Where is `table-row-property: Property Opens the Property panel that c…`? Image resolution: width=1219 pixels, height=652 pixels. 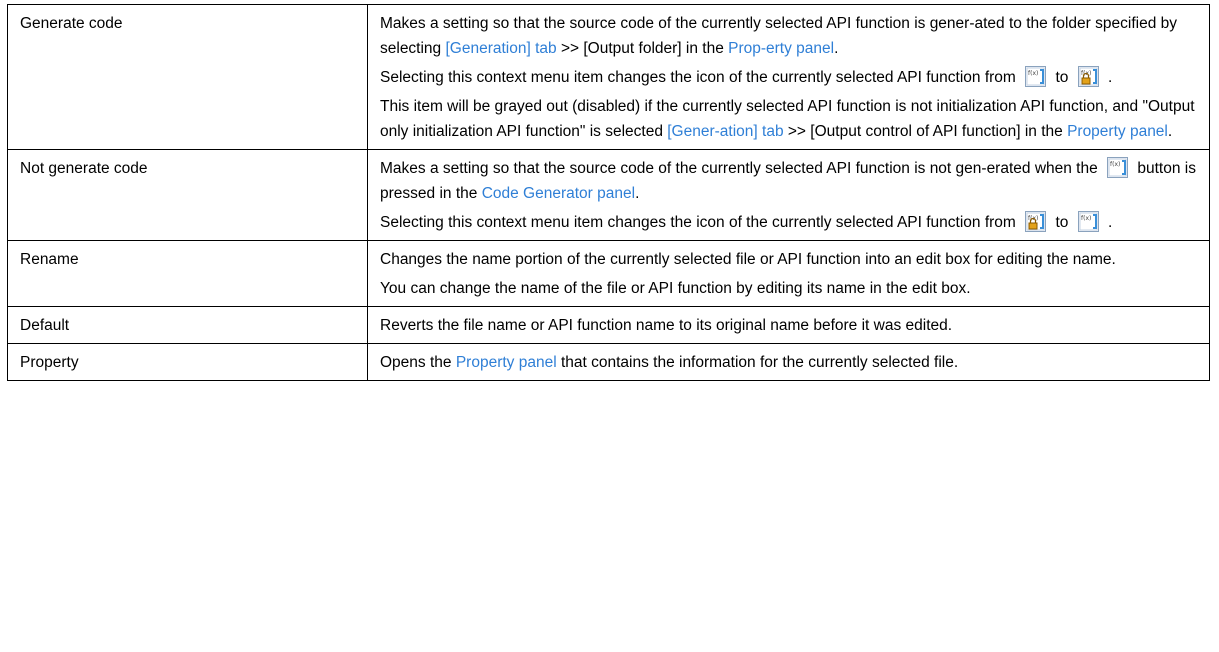
table-row-property: Property Opens the Property panel that c… is located at coordinates (608, 362).